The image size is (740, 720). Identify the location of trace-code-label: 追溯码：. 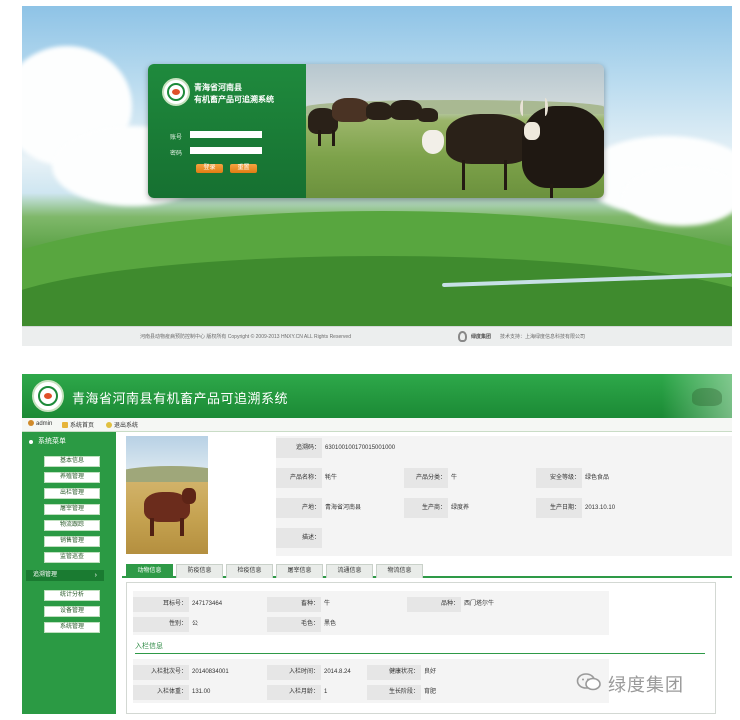
(299, 448).